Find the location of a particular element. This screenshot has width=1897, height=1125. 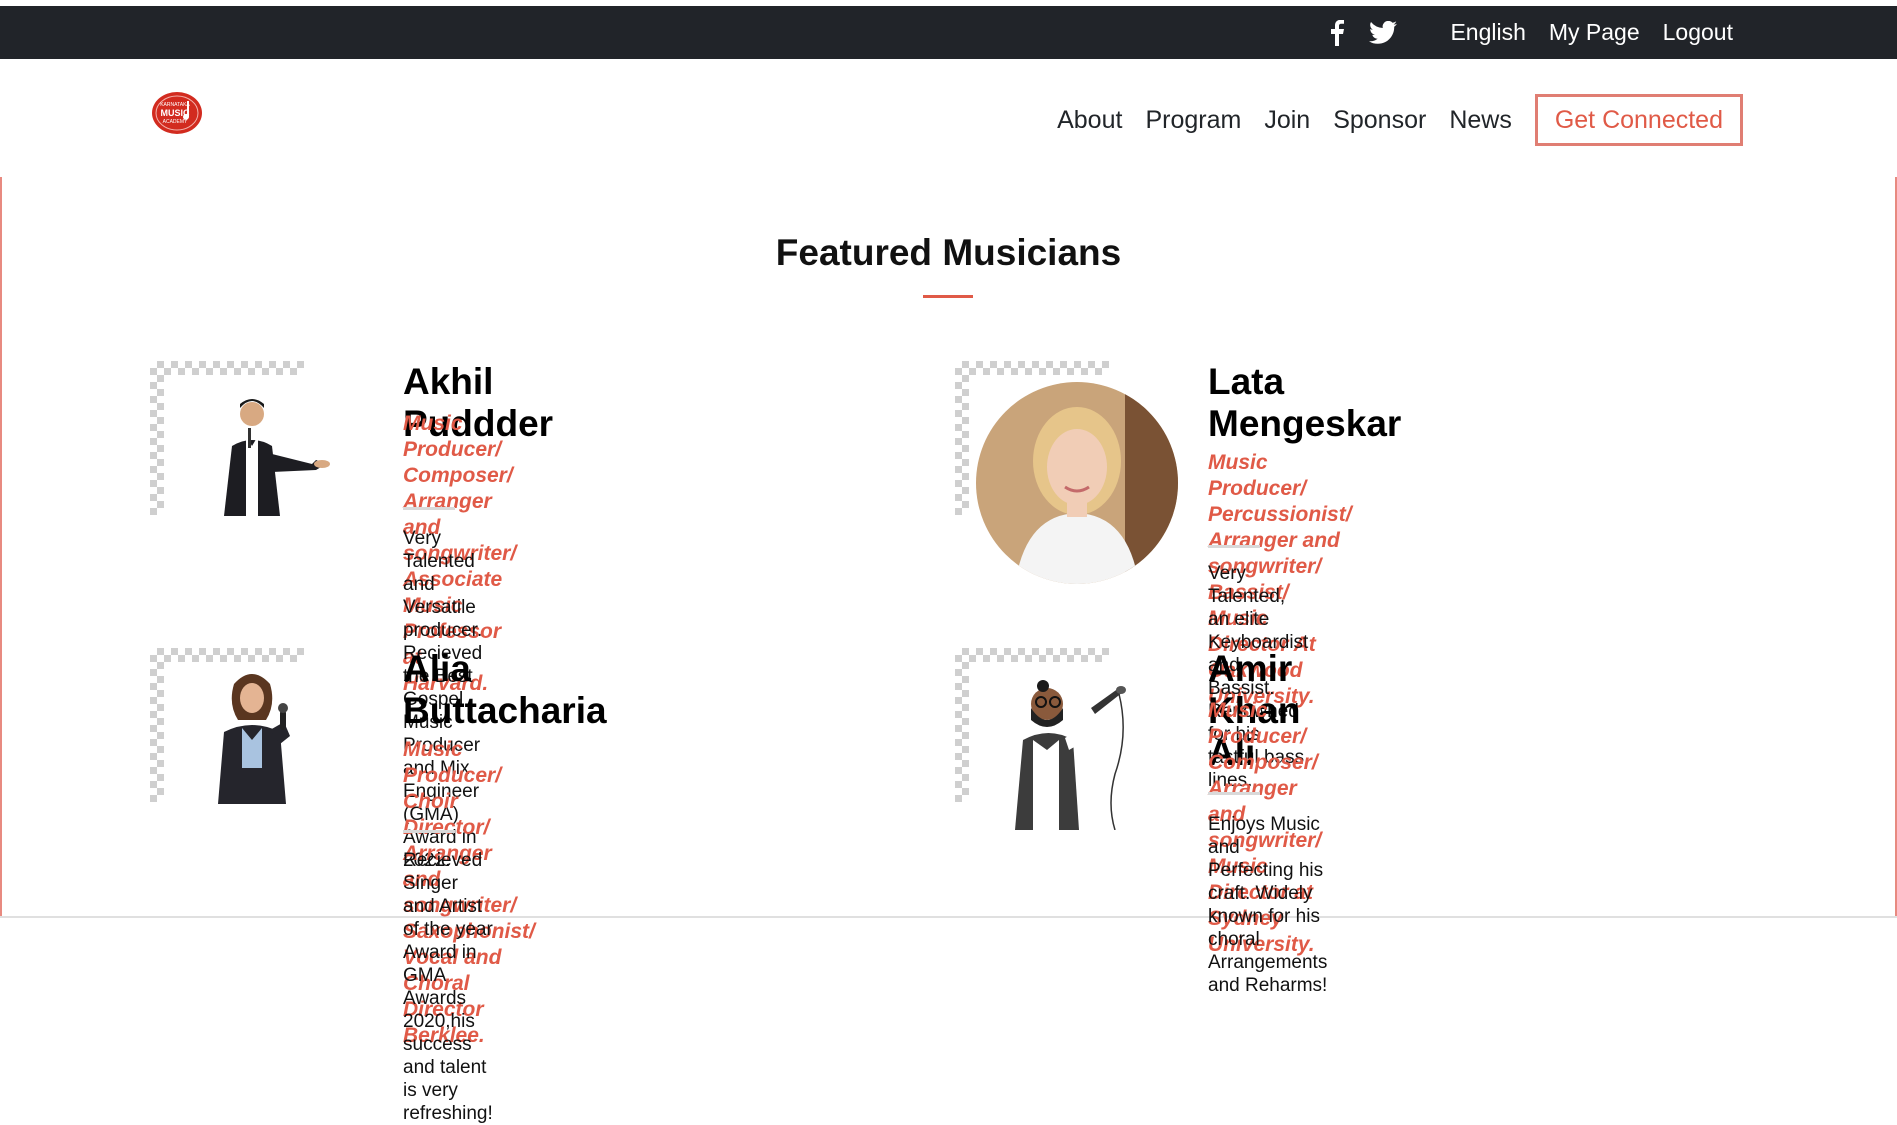

svg-text: ACADEMY is located at coordinates (175, 122).